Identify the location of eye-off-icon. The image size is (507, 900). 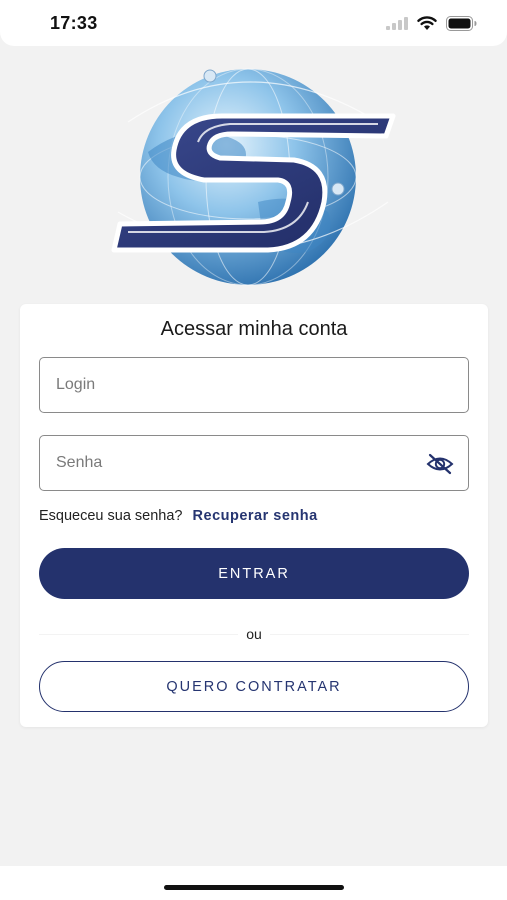
(440, 464).